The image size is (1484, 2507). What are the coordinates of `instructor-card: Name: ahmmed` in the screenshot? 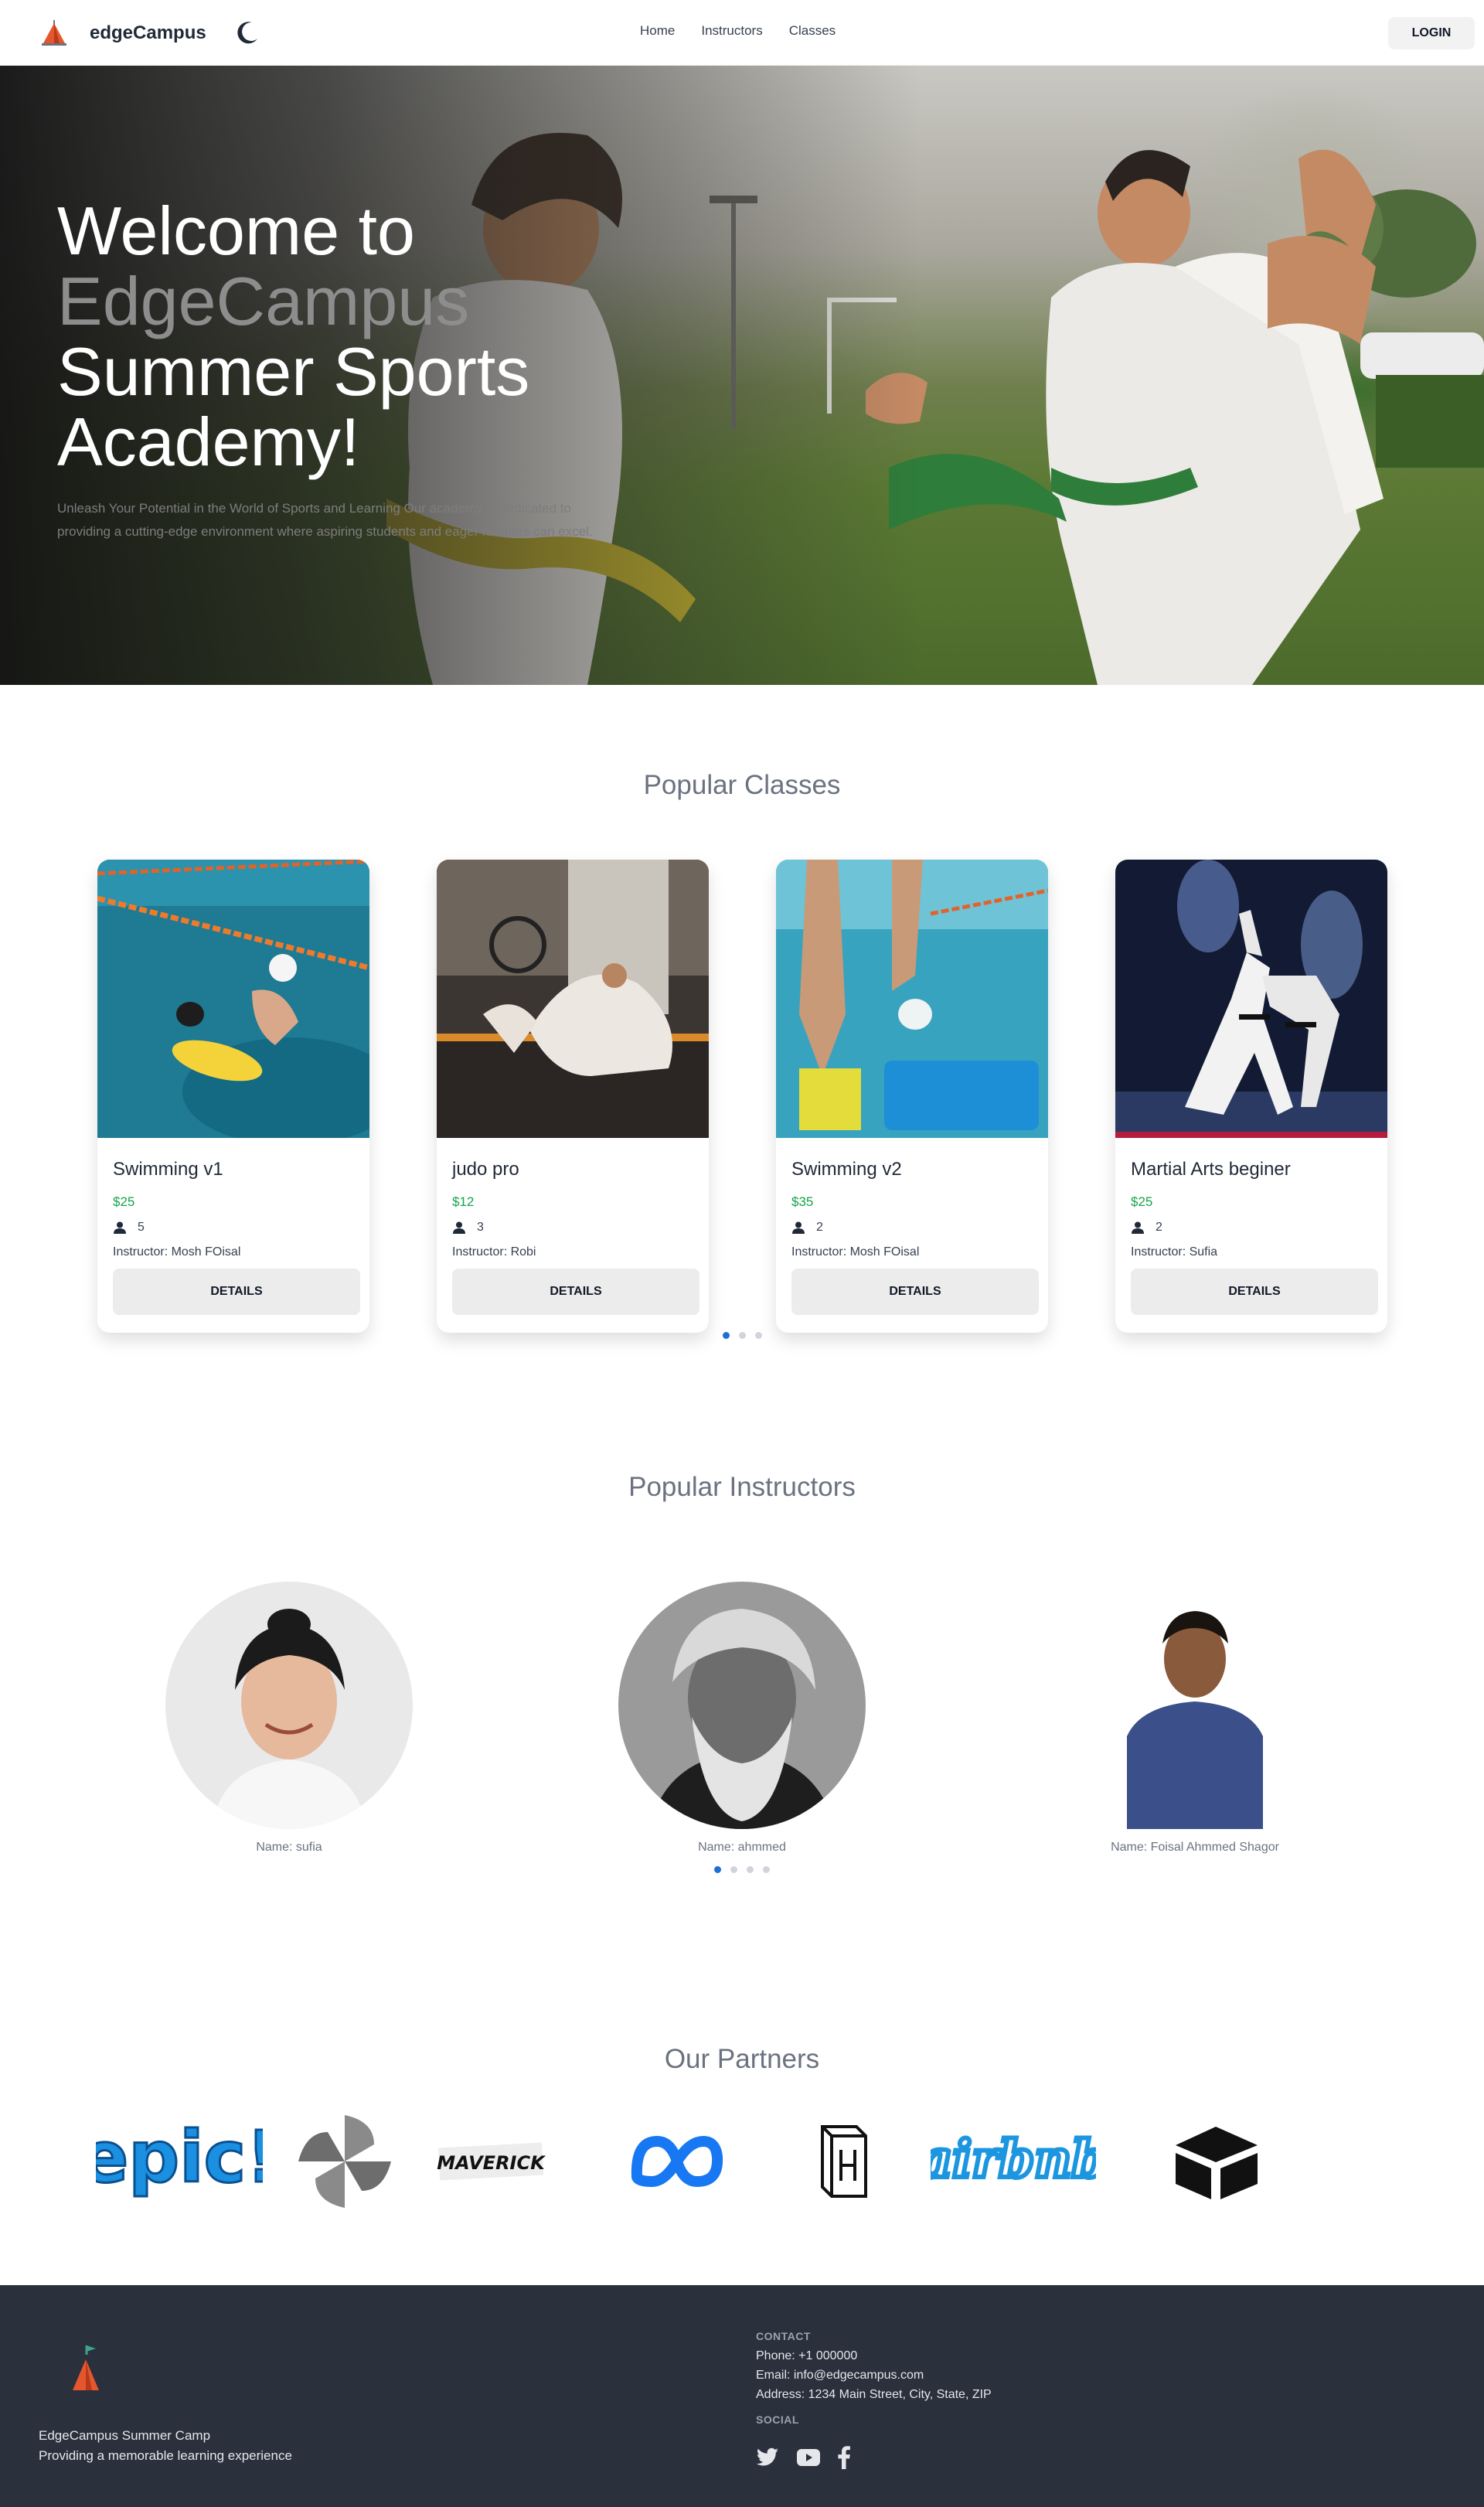 It's located at (742, 1719).